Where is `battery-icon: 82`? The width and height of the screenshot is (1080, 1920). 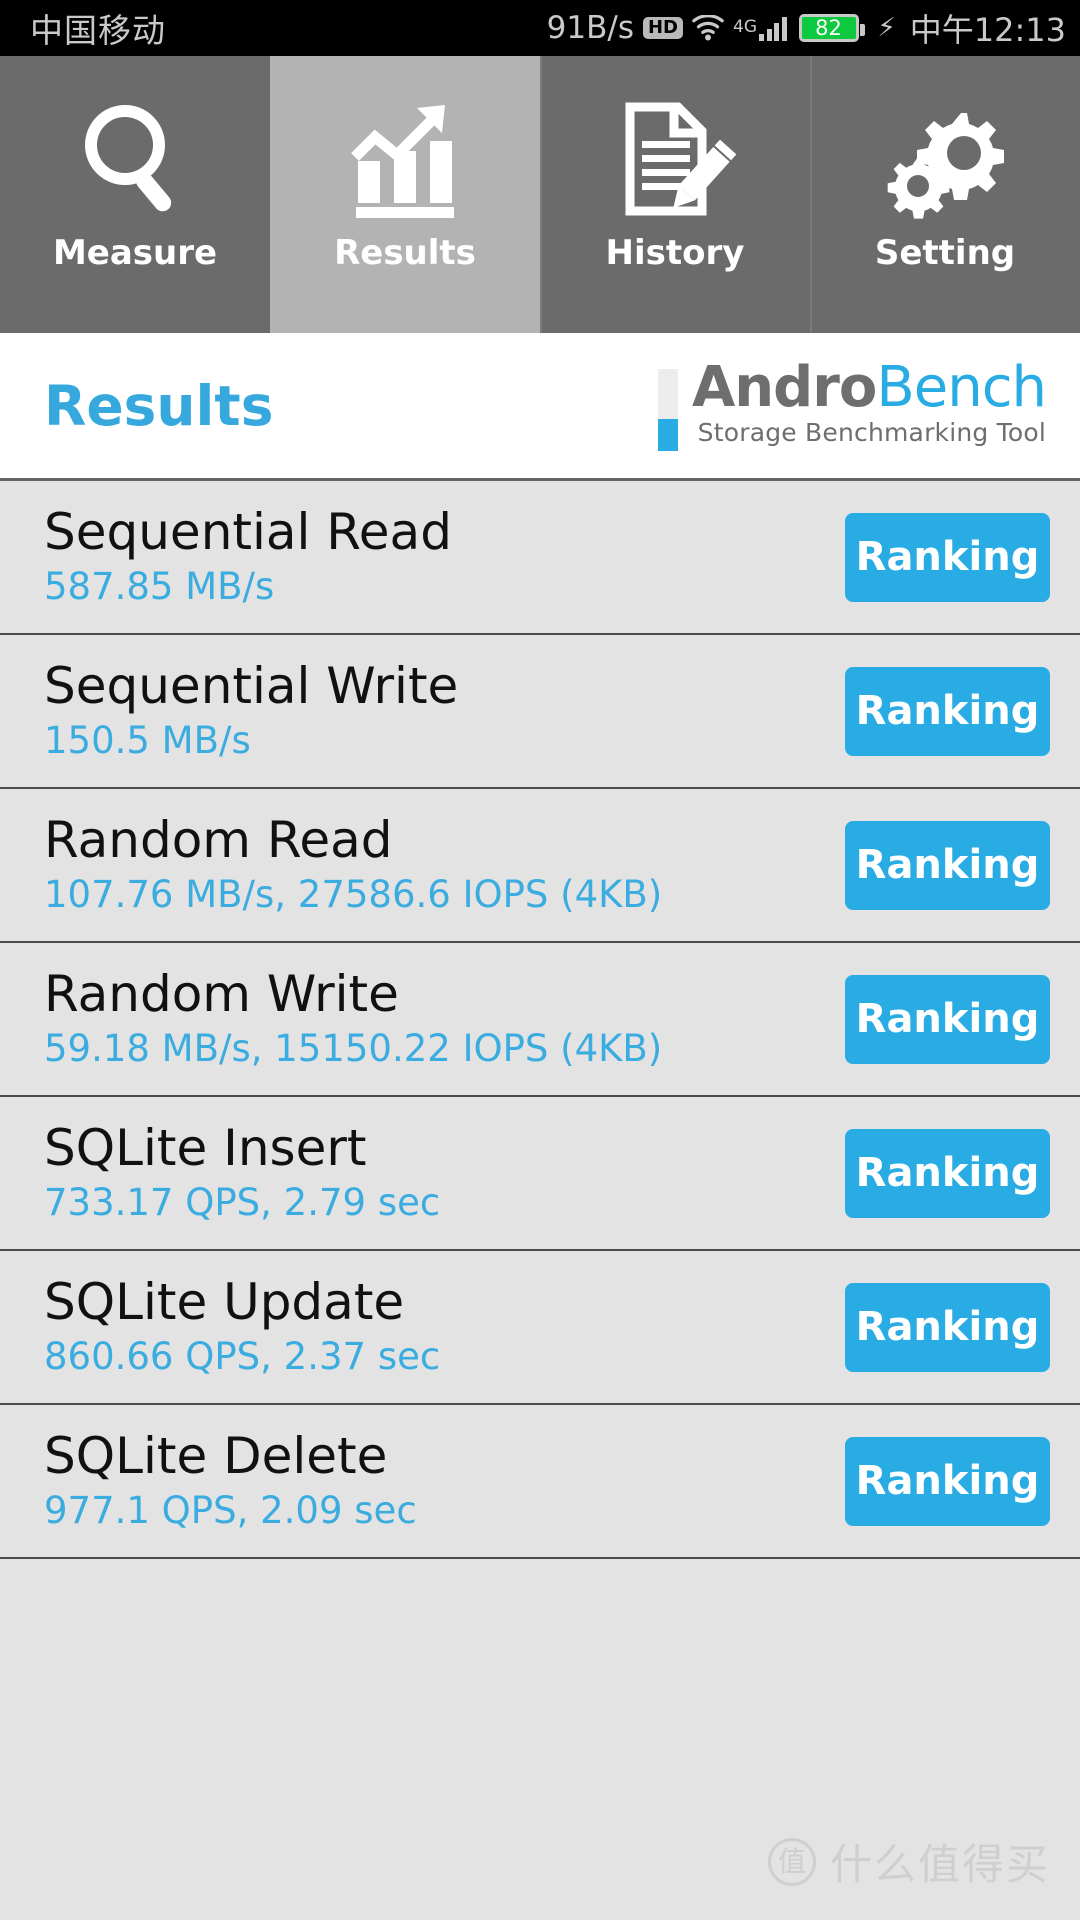 battery-icon: 82 is located at coordinates (831, 28).